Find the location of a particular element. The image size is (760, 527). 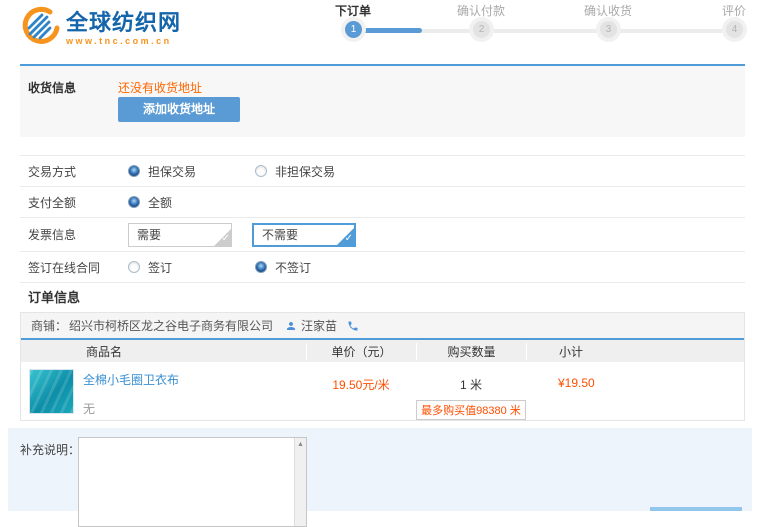

choice-label: 签订 is located at coordinates (160, 267).